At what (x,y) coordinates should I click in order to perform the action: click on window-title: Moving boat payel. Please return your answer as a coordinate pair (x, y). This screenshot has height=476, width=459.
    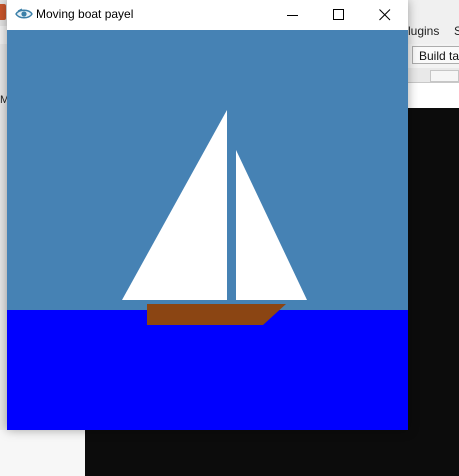
    Looking at the image, I should click on (85, 14).